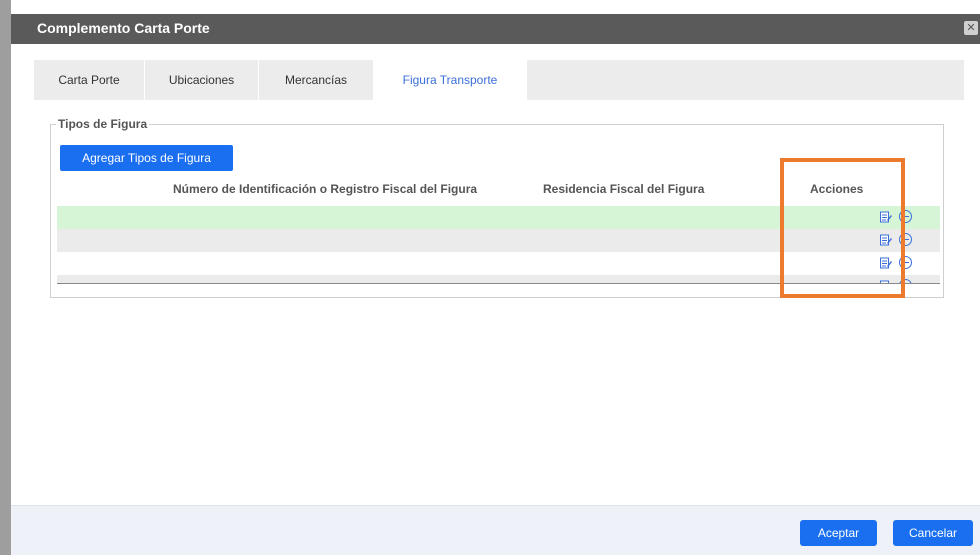  I want to click on add-tipos-figura-button: Agregar Tipos de Figura, so click(146, 158).